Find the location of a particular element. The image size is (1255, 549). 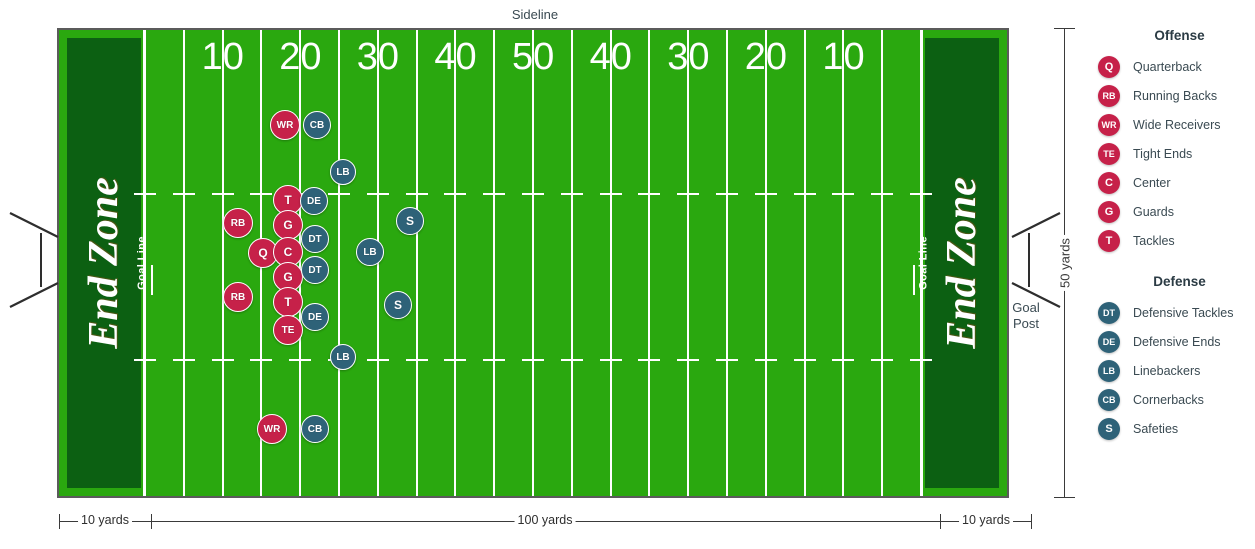

legend-badge-te: TE is located at coordinates (1109, 153).